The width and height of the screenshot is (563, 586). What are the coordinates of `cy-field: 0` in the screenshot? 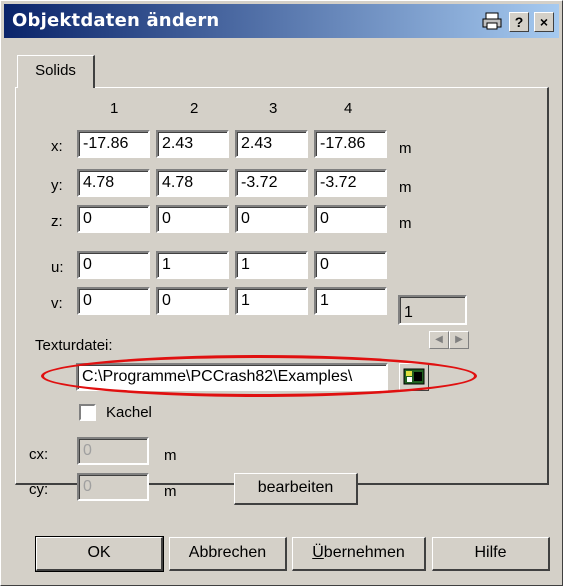 It's located at (113, 487).